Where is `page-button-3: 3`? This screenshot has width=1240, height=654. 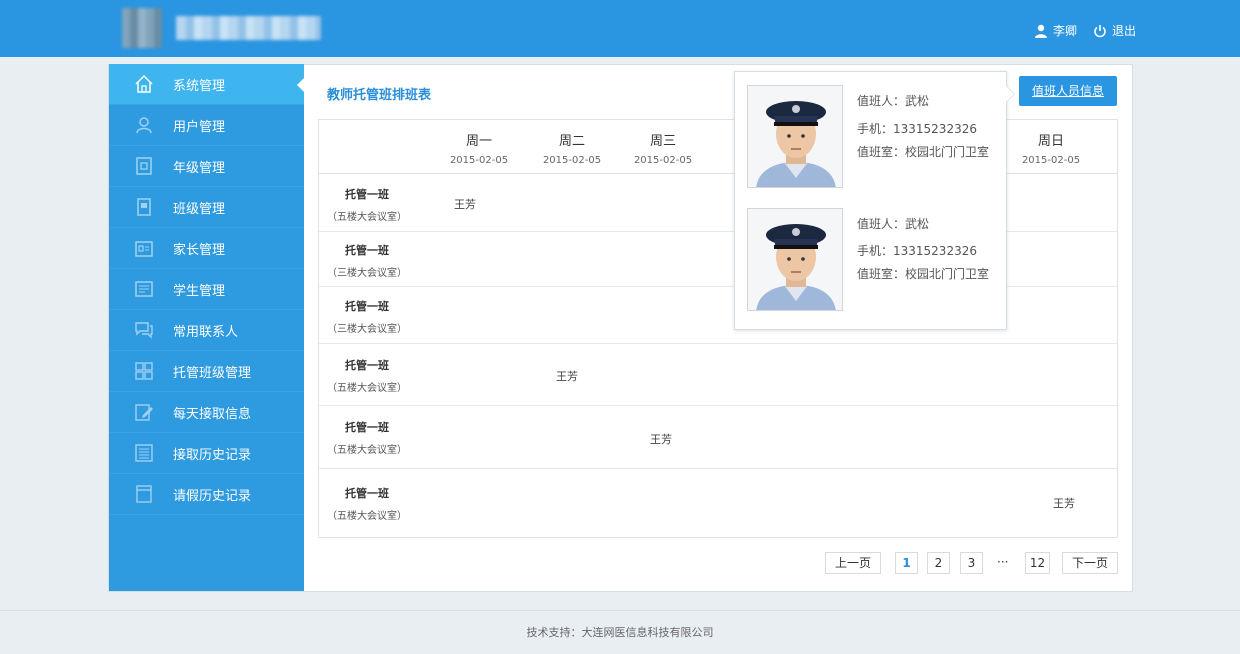 page-button-3: 3 is located at coordinates (971, 563).